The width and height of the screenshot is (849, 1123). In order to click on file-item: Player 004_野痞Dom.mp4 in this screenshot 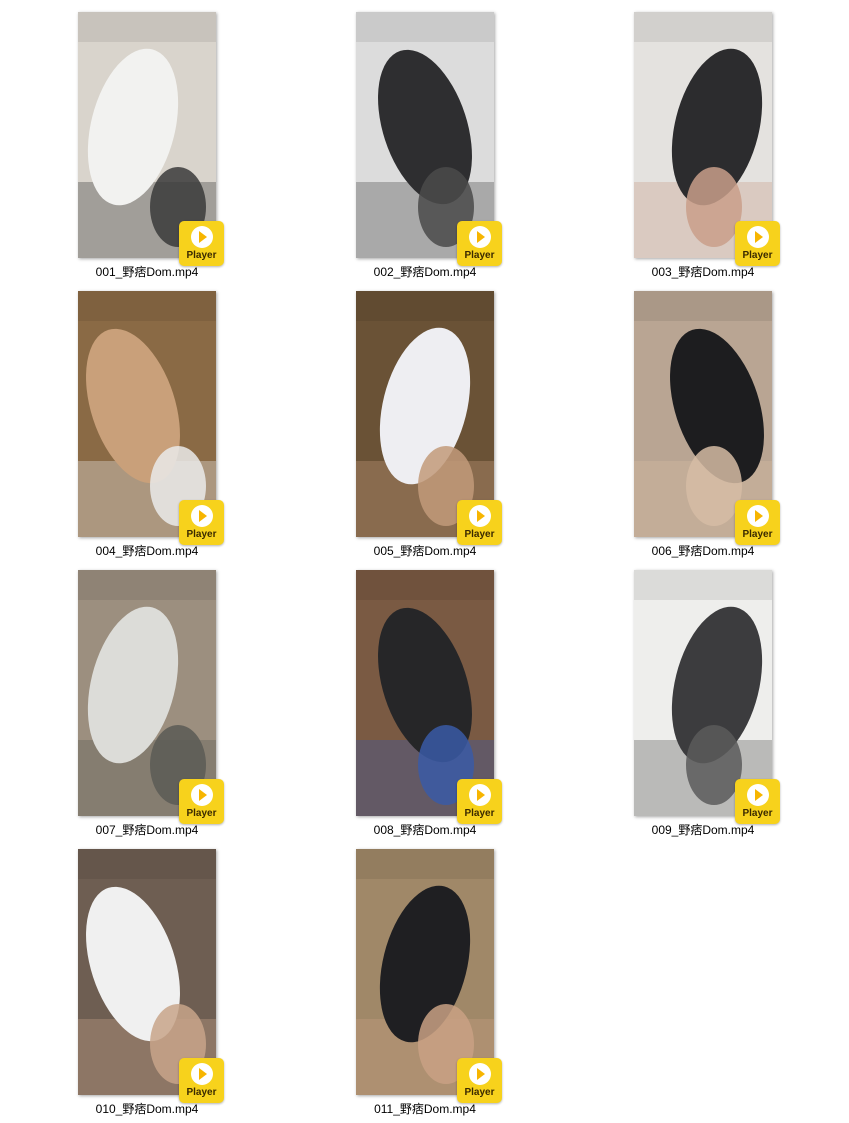, I will do `click(147, 426)`.